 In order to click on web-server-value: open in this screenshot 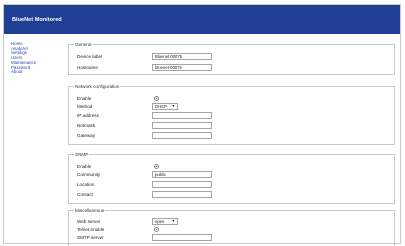, I will do `click(160, 221)`.